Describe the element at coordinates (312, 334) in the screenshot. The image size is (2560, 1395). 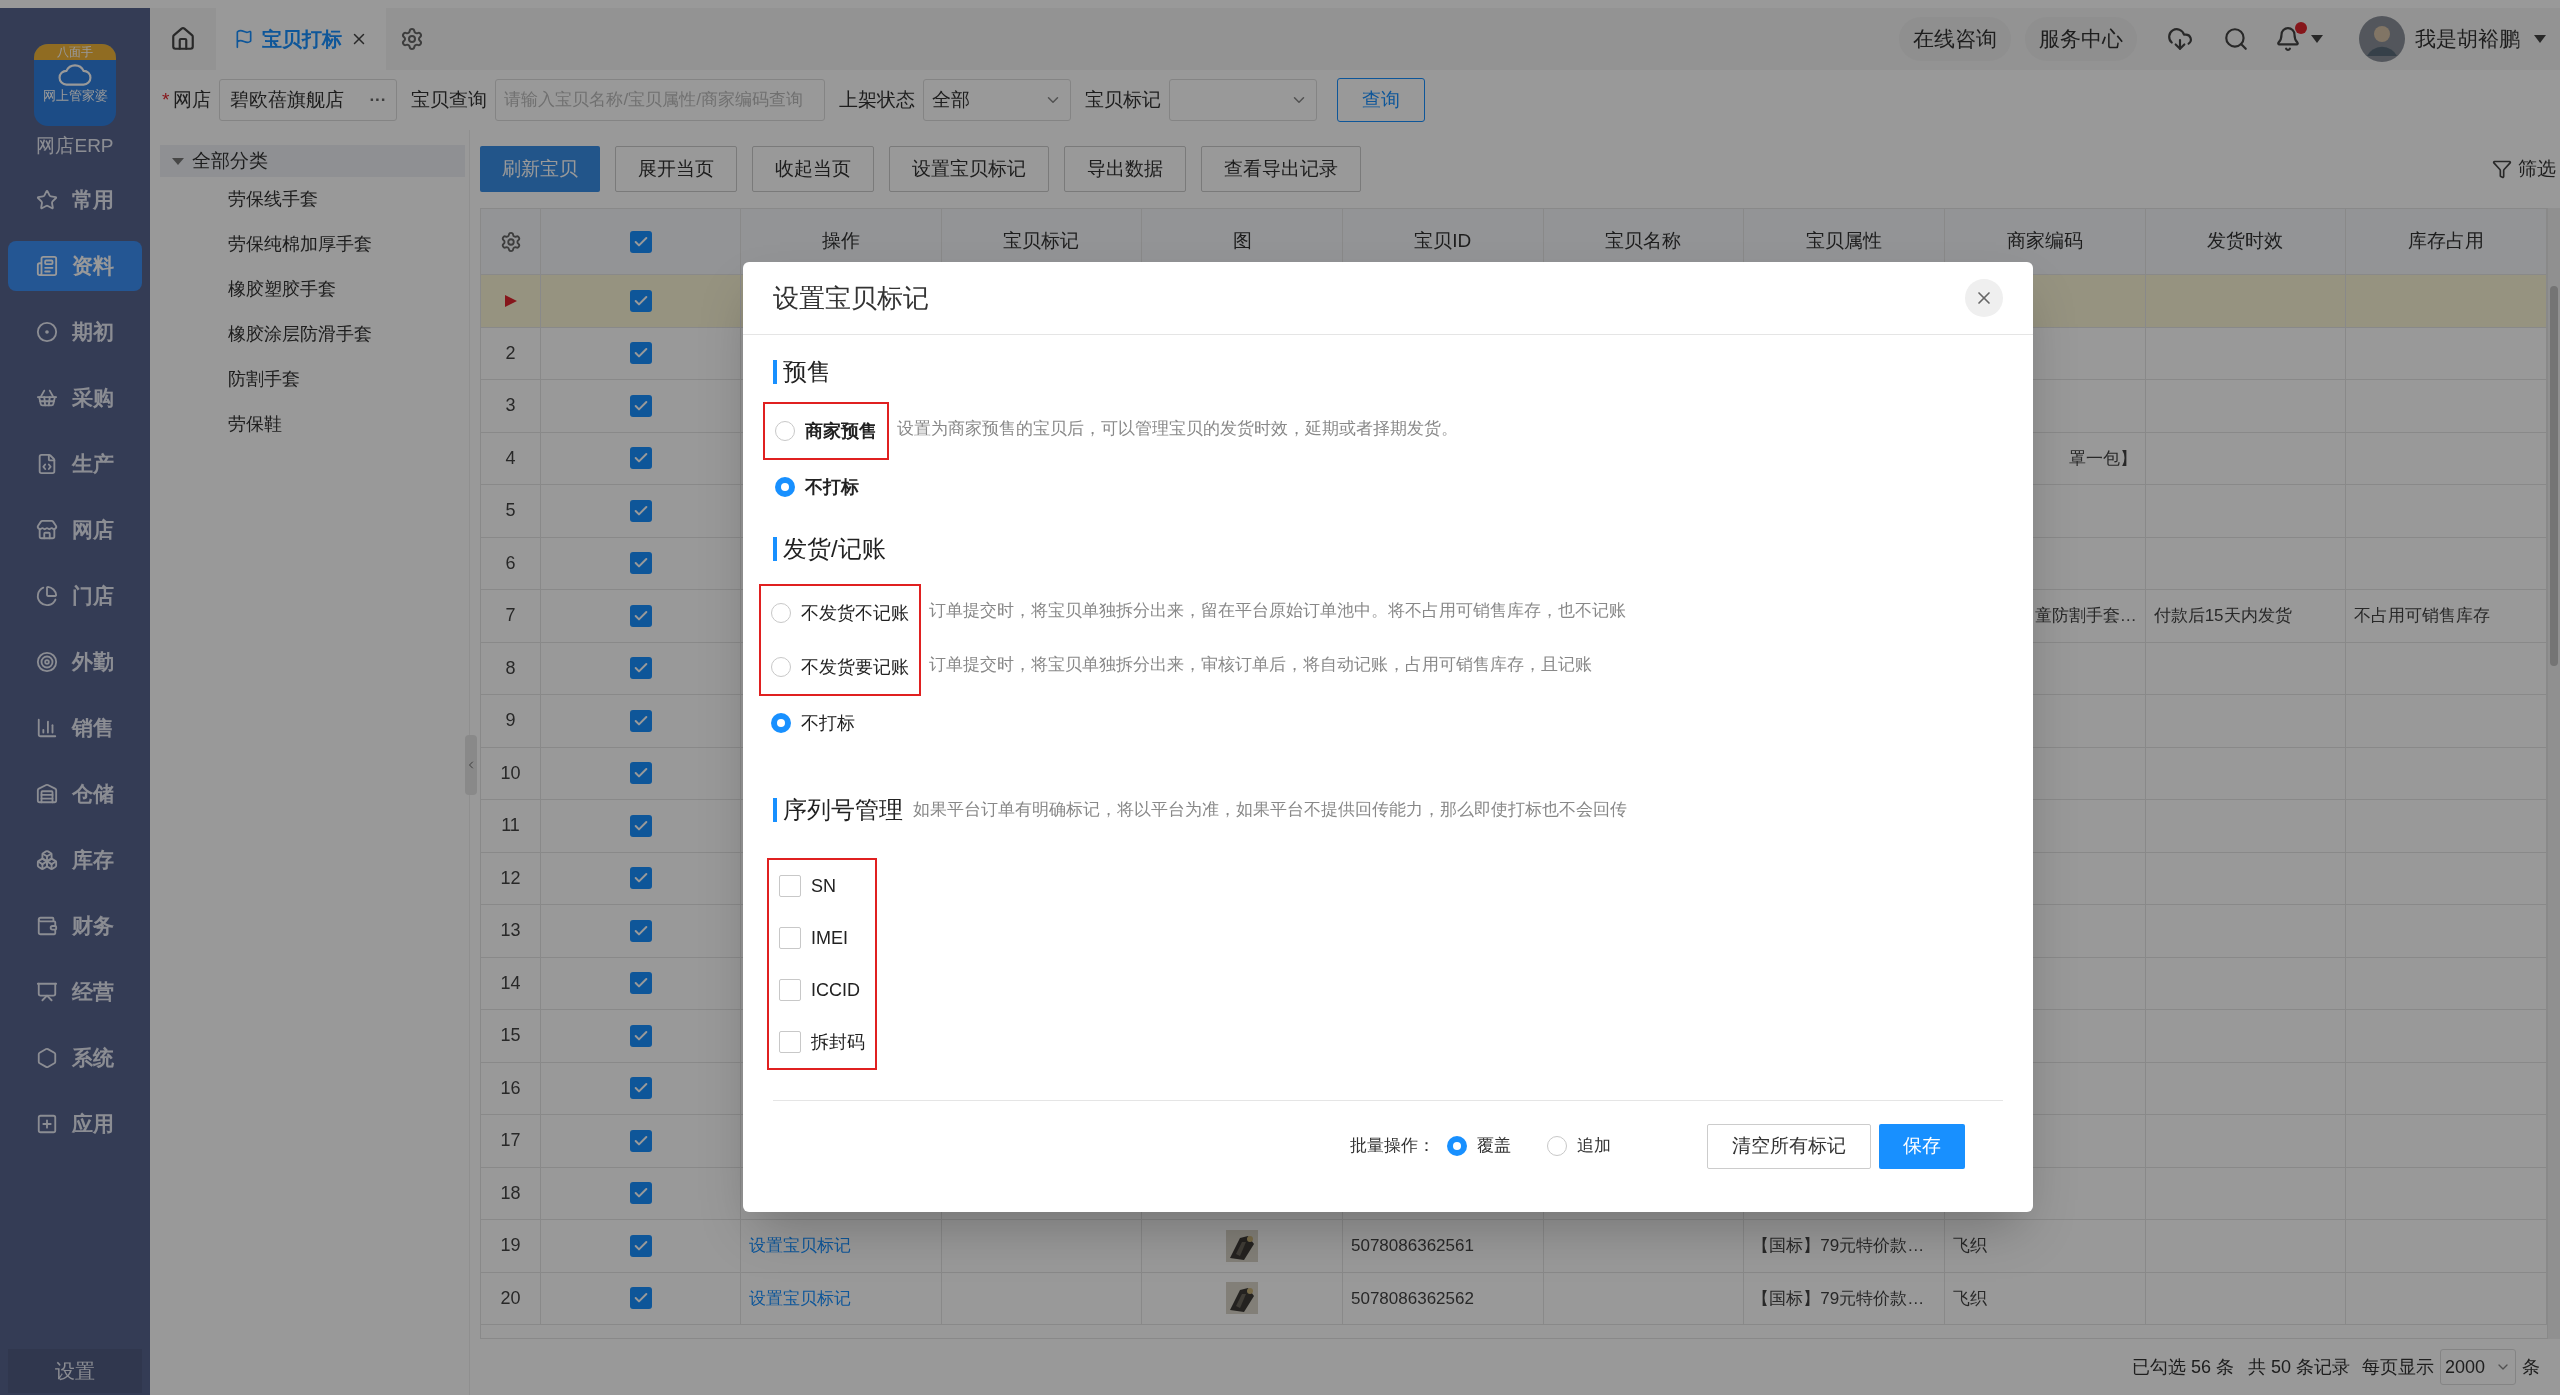
I see `tree-item: 橡胶涂层防滑手套` at that location.